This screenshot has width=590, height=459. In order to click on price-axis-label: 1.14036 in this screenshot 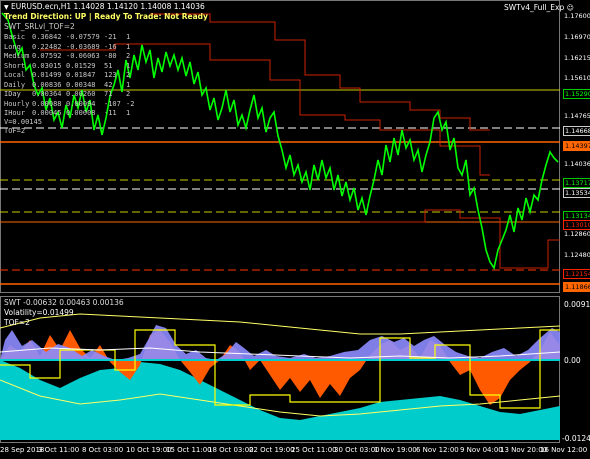, I will do `click(577, 164)`.